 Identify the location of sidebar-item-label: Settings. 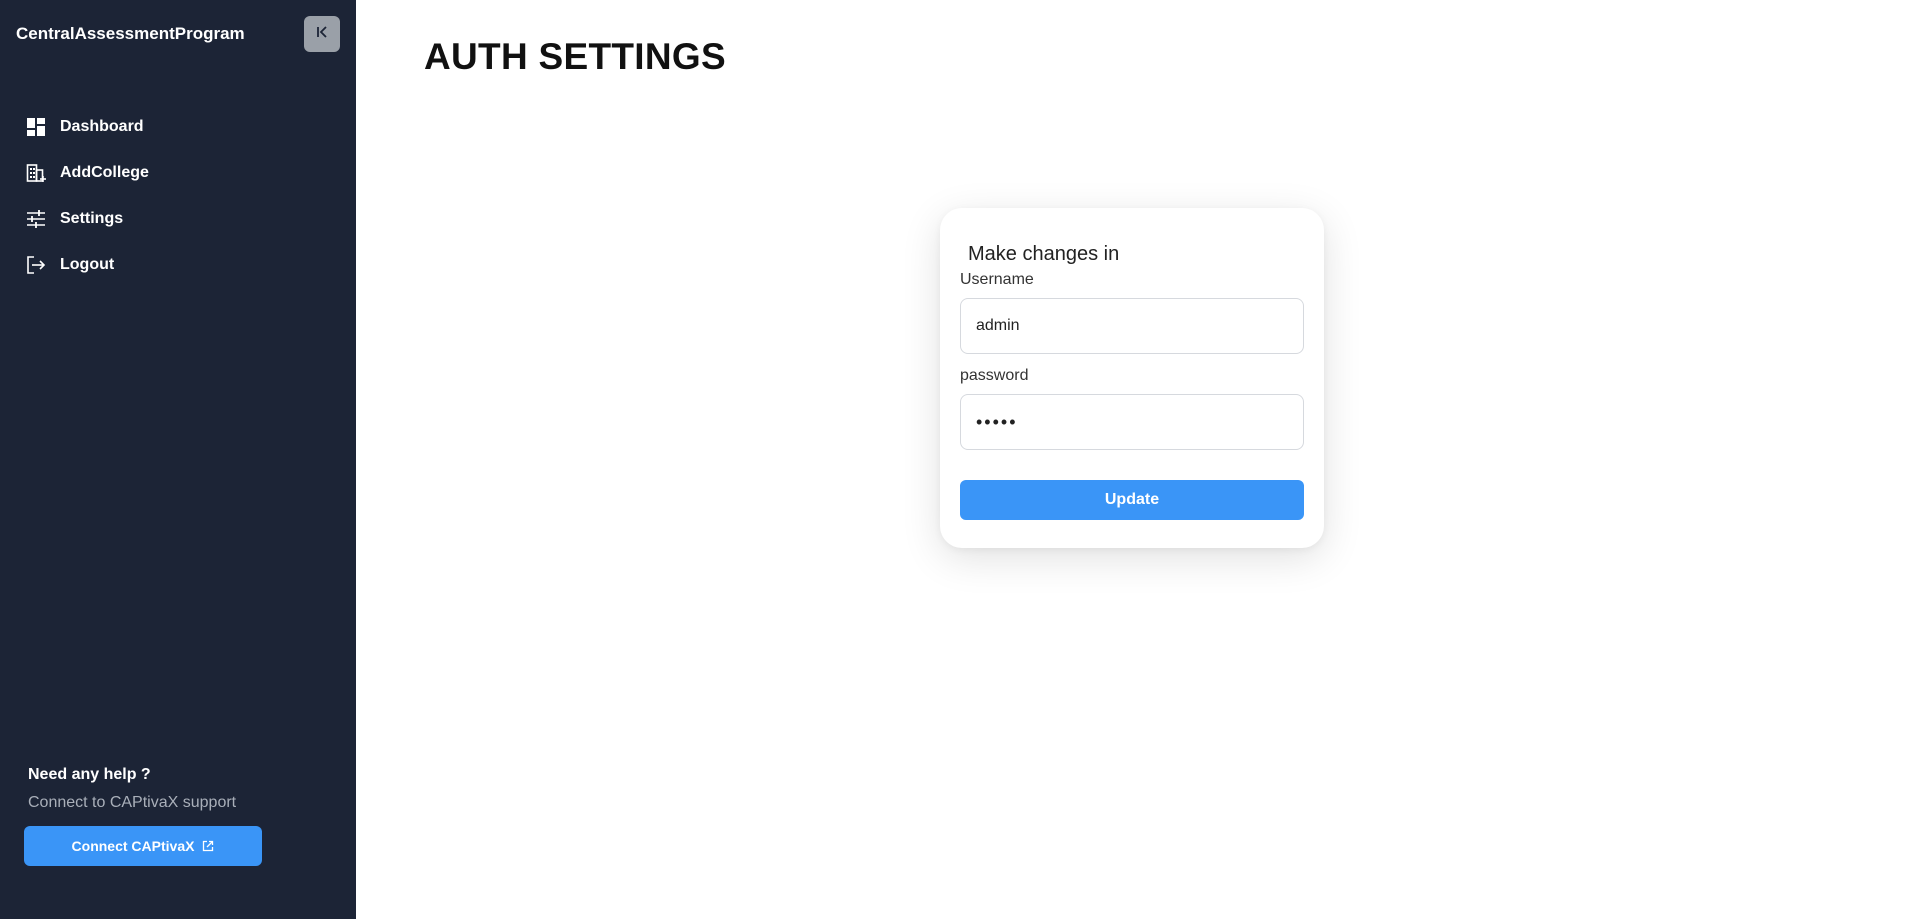
(92, 218).